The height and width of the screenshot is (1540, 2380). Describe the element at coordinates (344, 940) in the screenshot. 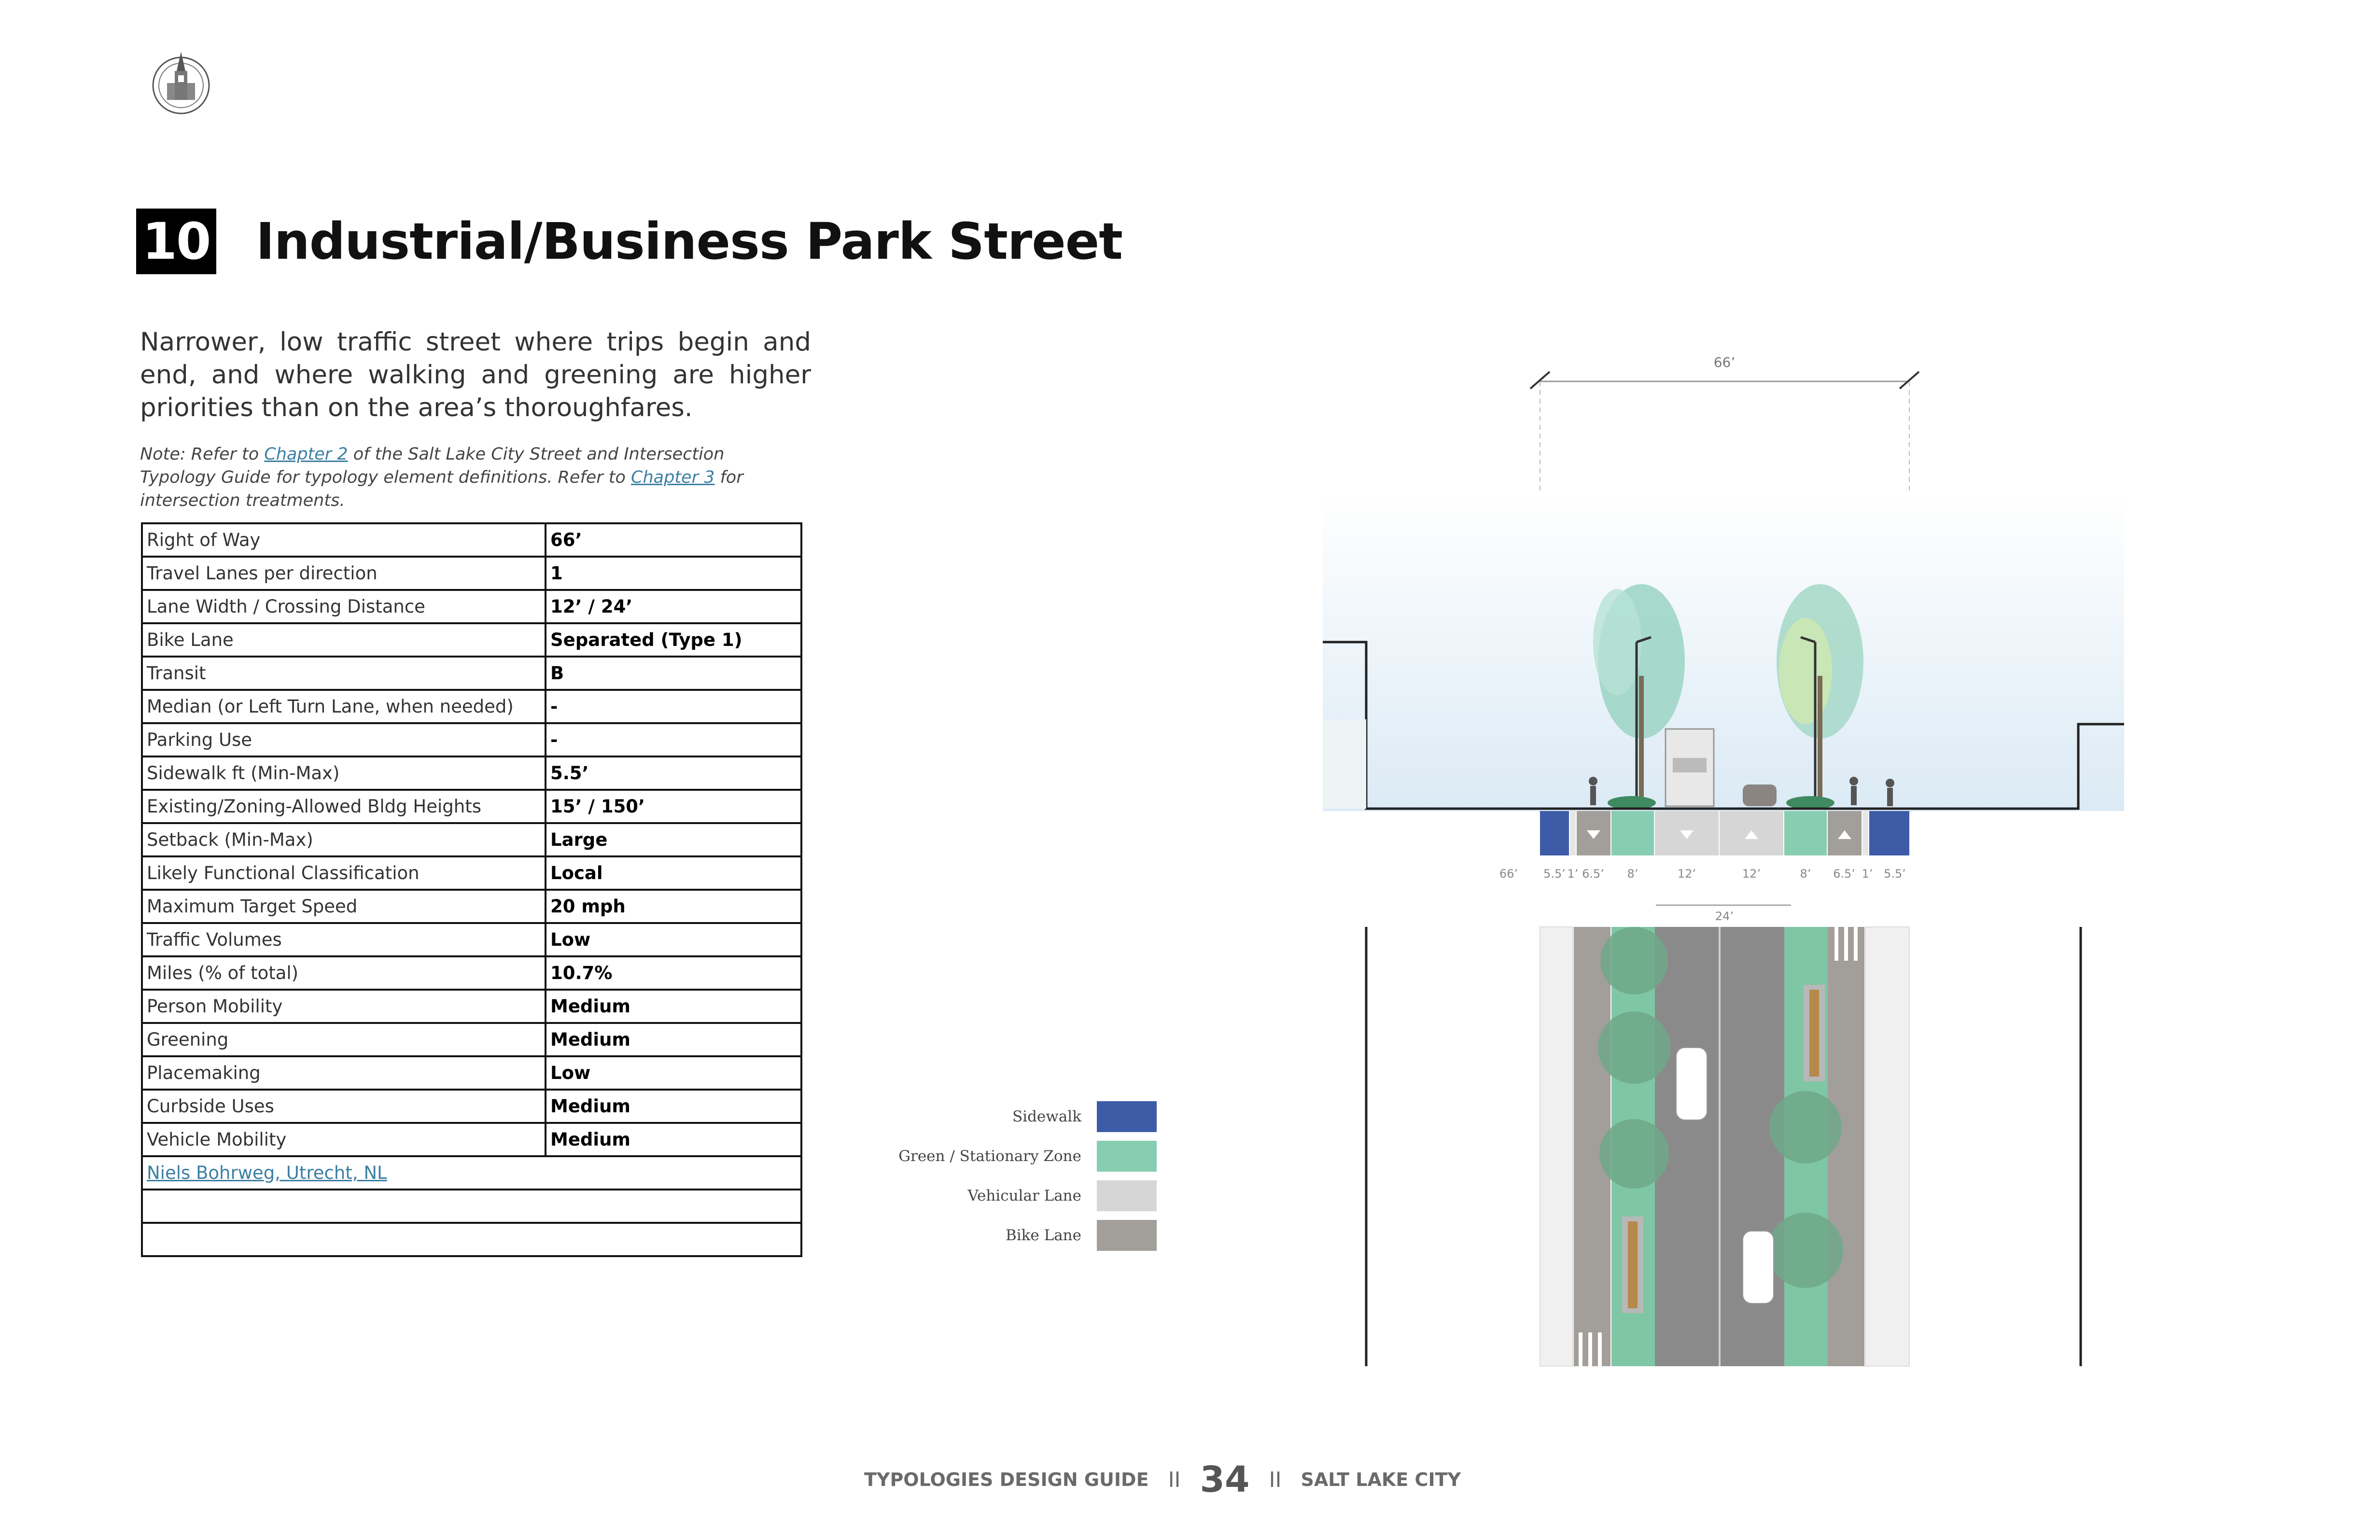

I see `property-label: Traffic Volumes` at that location.